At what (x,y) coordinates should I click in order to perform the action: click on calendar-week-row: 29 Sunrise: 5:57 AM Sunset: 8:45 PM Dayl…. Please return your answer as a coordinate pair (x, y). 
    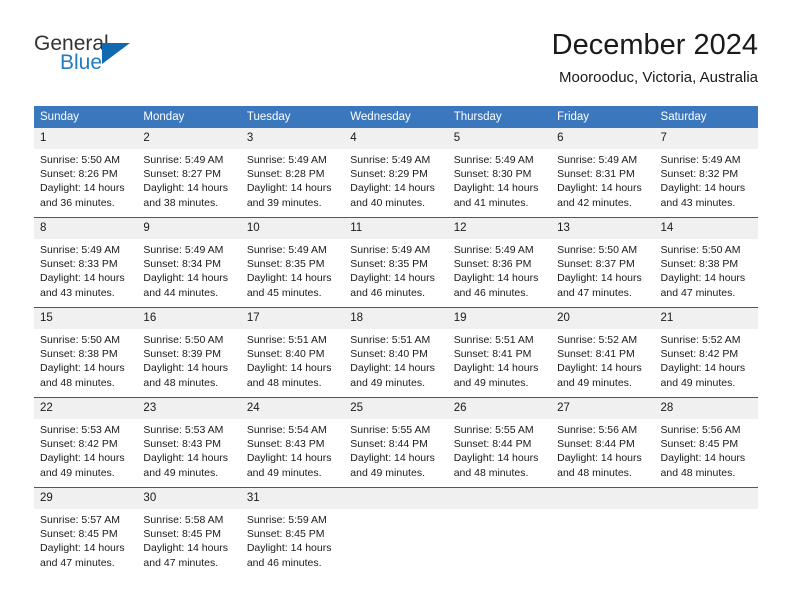
    Looking at the image, I should click on (396, 532).